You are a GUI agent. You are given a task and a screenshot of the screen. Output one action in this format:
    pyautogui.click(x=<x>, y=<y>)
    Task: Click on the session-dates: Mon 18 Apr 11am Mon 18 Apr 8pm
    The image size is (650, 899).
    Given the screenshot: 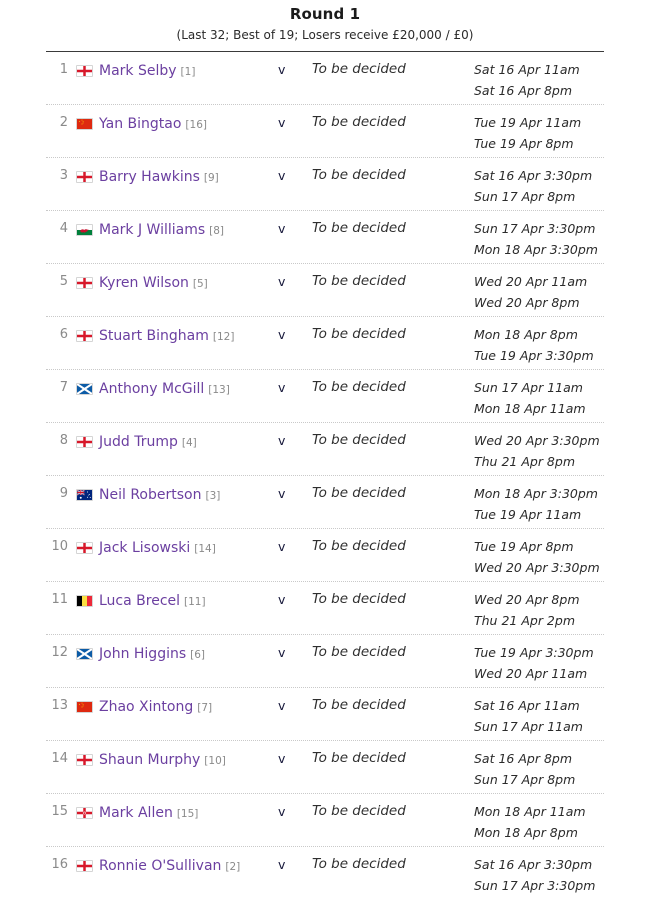 What is the action you would take?
    pyautogui.click(x=538, y=822)
    